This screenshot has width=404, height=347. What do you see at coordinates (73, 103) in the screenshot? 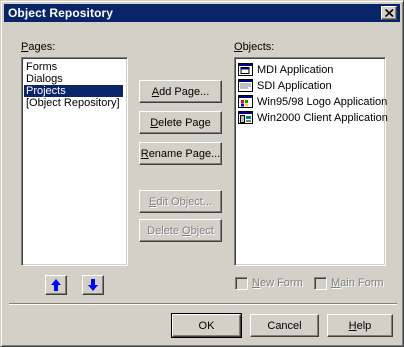
I see `list-item-object-repository: [Object Repository]` at bounding box center [73, 103].